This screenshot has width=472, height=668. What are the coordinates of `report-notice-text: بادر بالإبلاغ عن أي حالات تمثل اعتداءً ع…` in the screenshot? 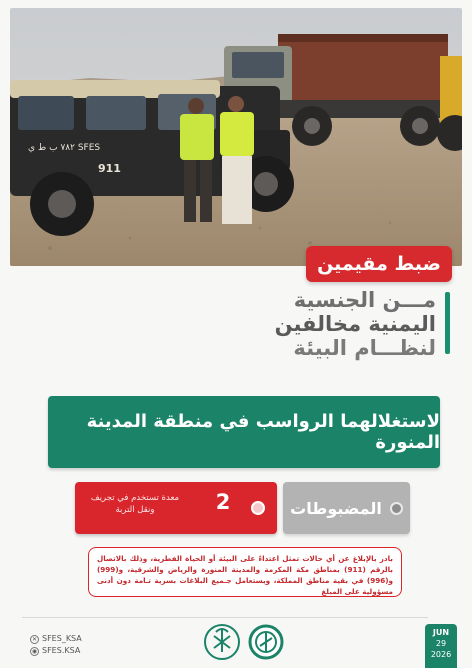 It's located at (245, 575).